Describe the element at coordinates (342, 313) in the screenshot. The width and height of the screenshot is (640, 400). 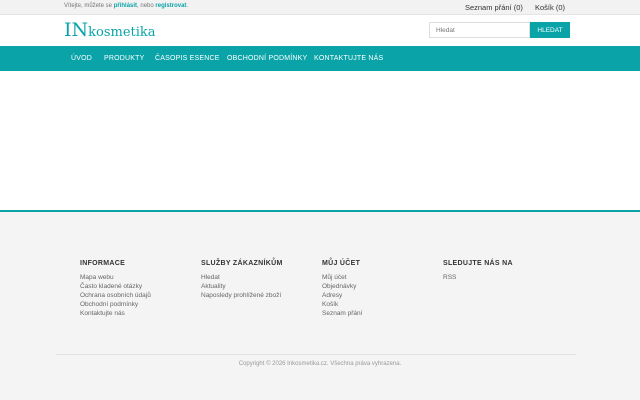
I see `footer-link: Seznam přání` at that location.